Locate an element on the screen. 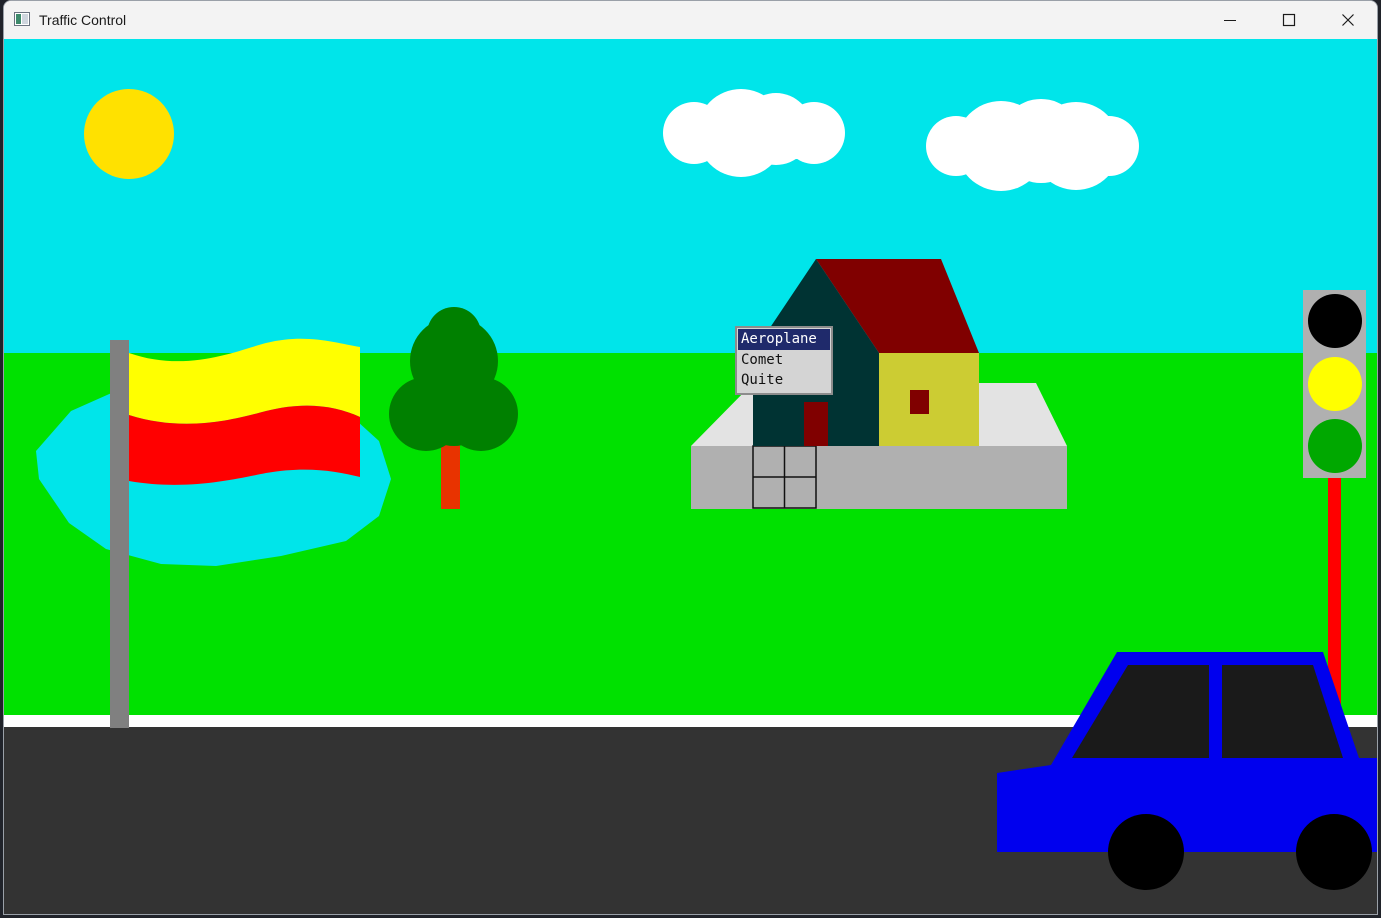 The image size is (1381, 918). menu-item-comet: Comet is located at coordinates (784, 360).